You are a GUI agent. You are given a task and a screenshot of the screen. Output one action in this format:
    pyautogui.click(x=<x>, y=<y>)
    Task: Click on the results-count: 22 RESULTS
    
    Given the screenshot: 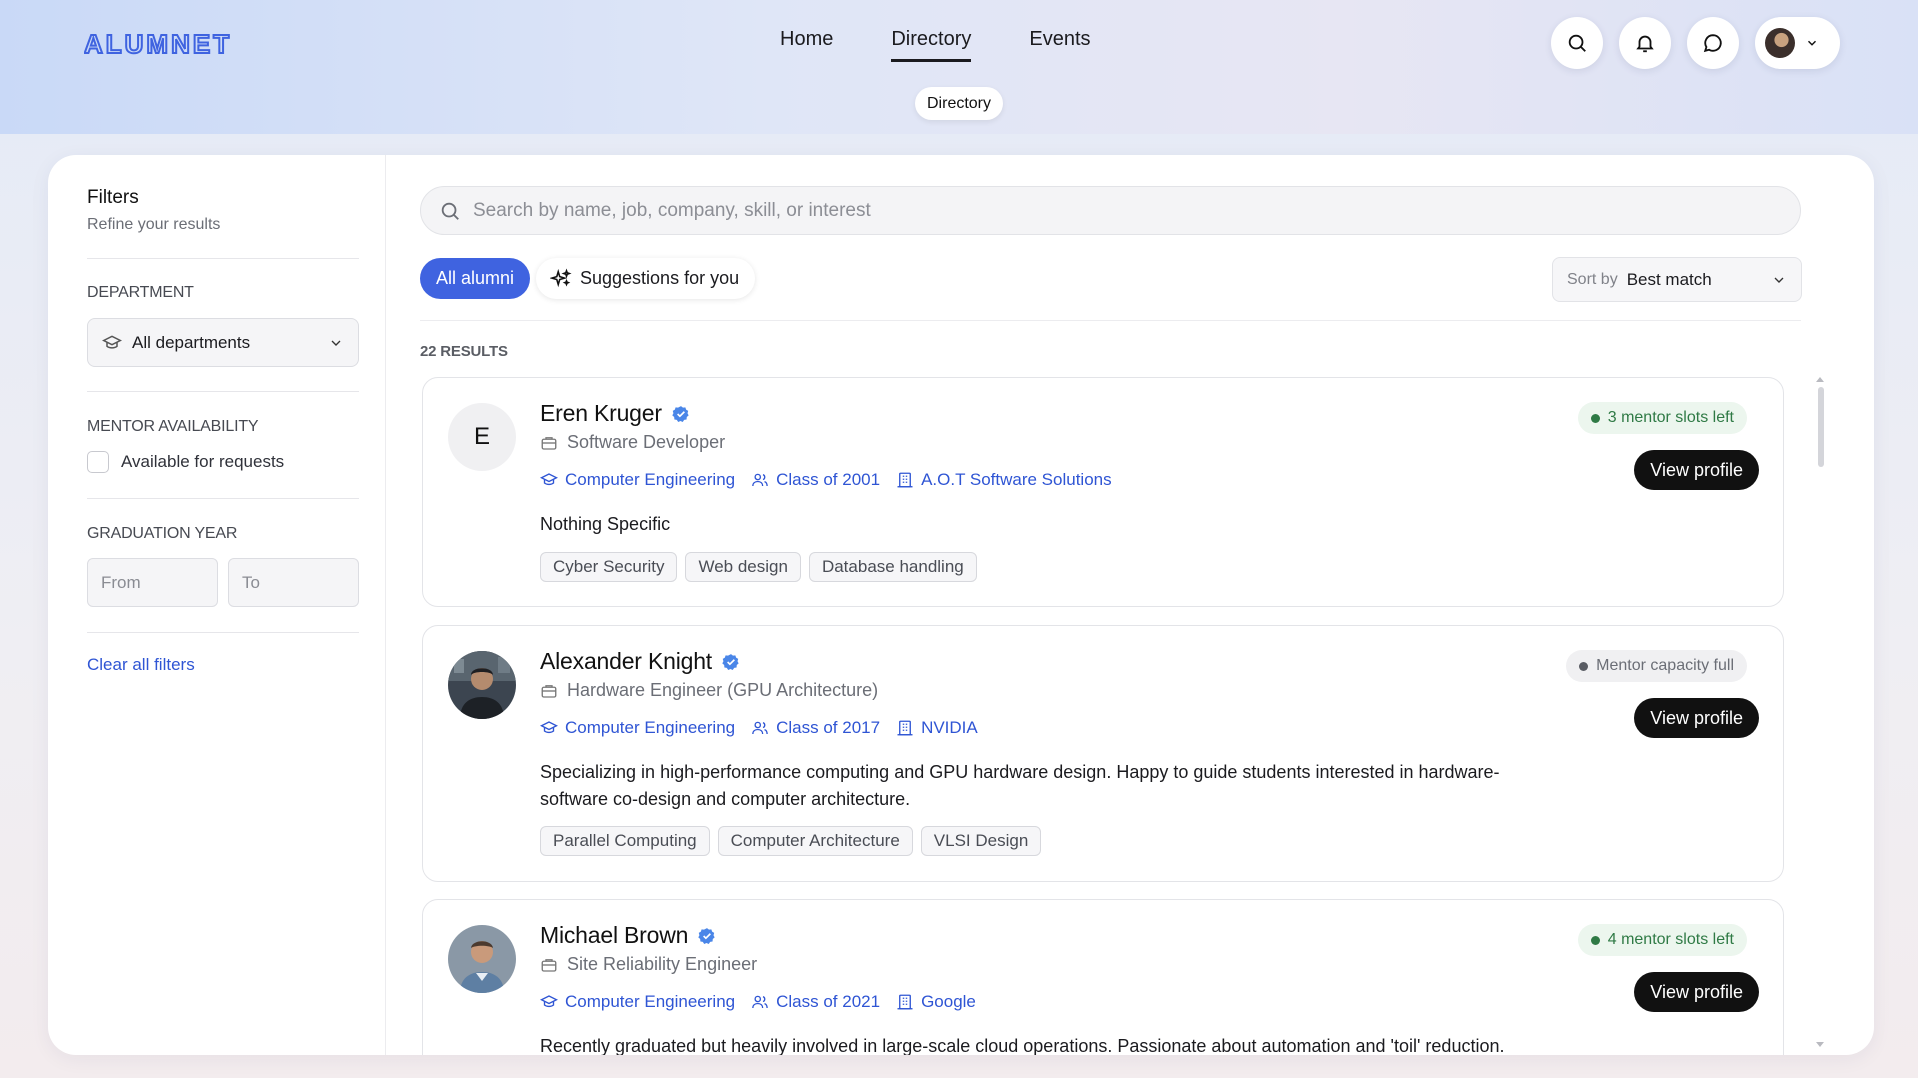 What is the action you would take?
    pyautogui.click(x=464, y=351)
    